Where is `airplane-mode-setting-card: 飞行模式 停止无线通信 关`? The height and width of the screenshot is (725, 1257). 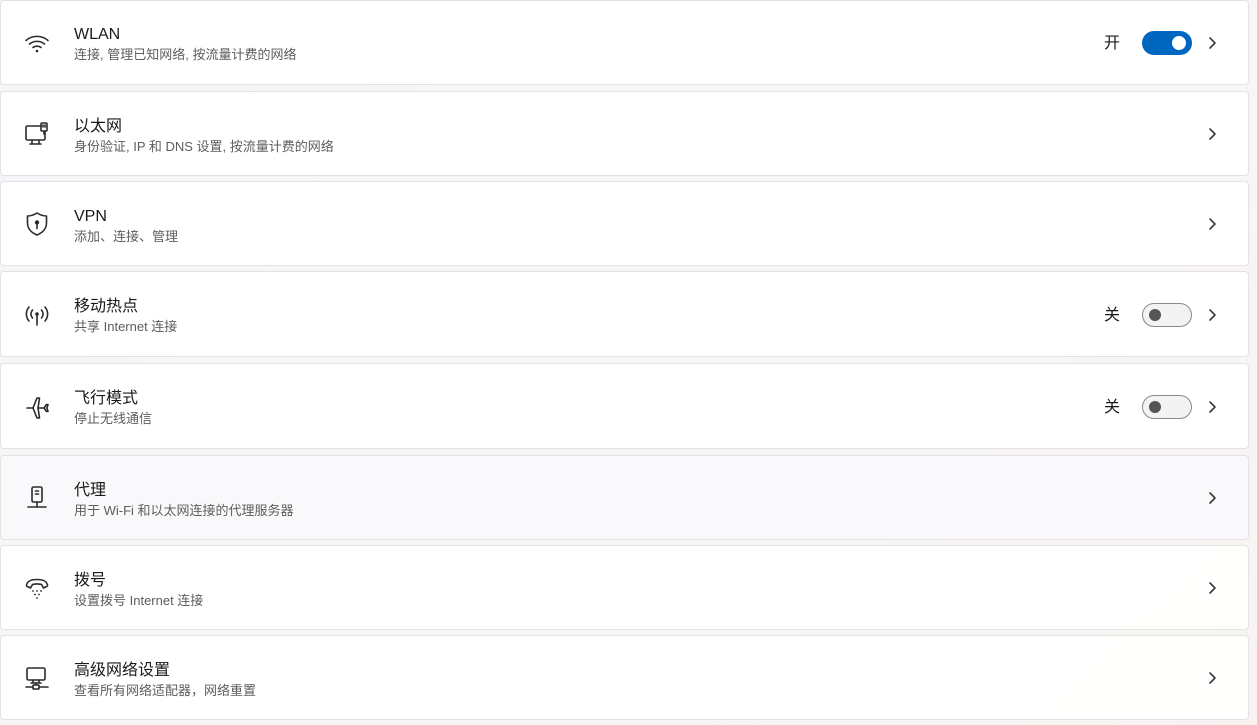 airplane-mode-setting-card: 飞行模式 停止无线通信 关 is located at coordinates (624, 406).